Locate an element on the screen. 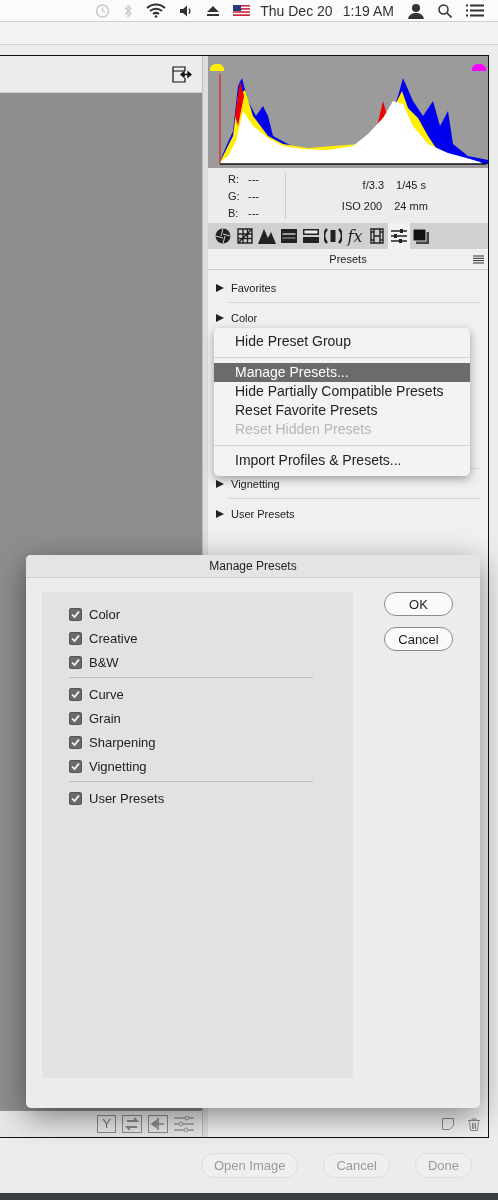  menu-time: 1:19 AM is located at coordinates (368, 10).